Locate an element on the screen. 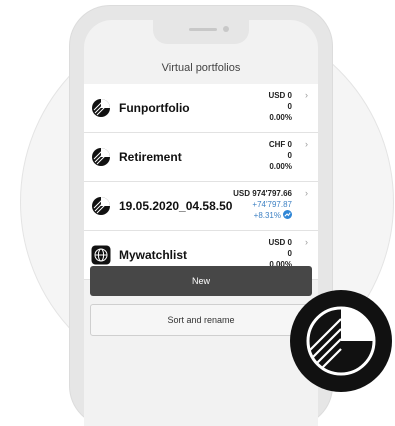 The image size is (395, 426). portfolio-percent-wrap: +8.31% is located at coordinates (262, 215).